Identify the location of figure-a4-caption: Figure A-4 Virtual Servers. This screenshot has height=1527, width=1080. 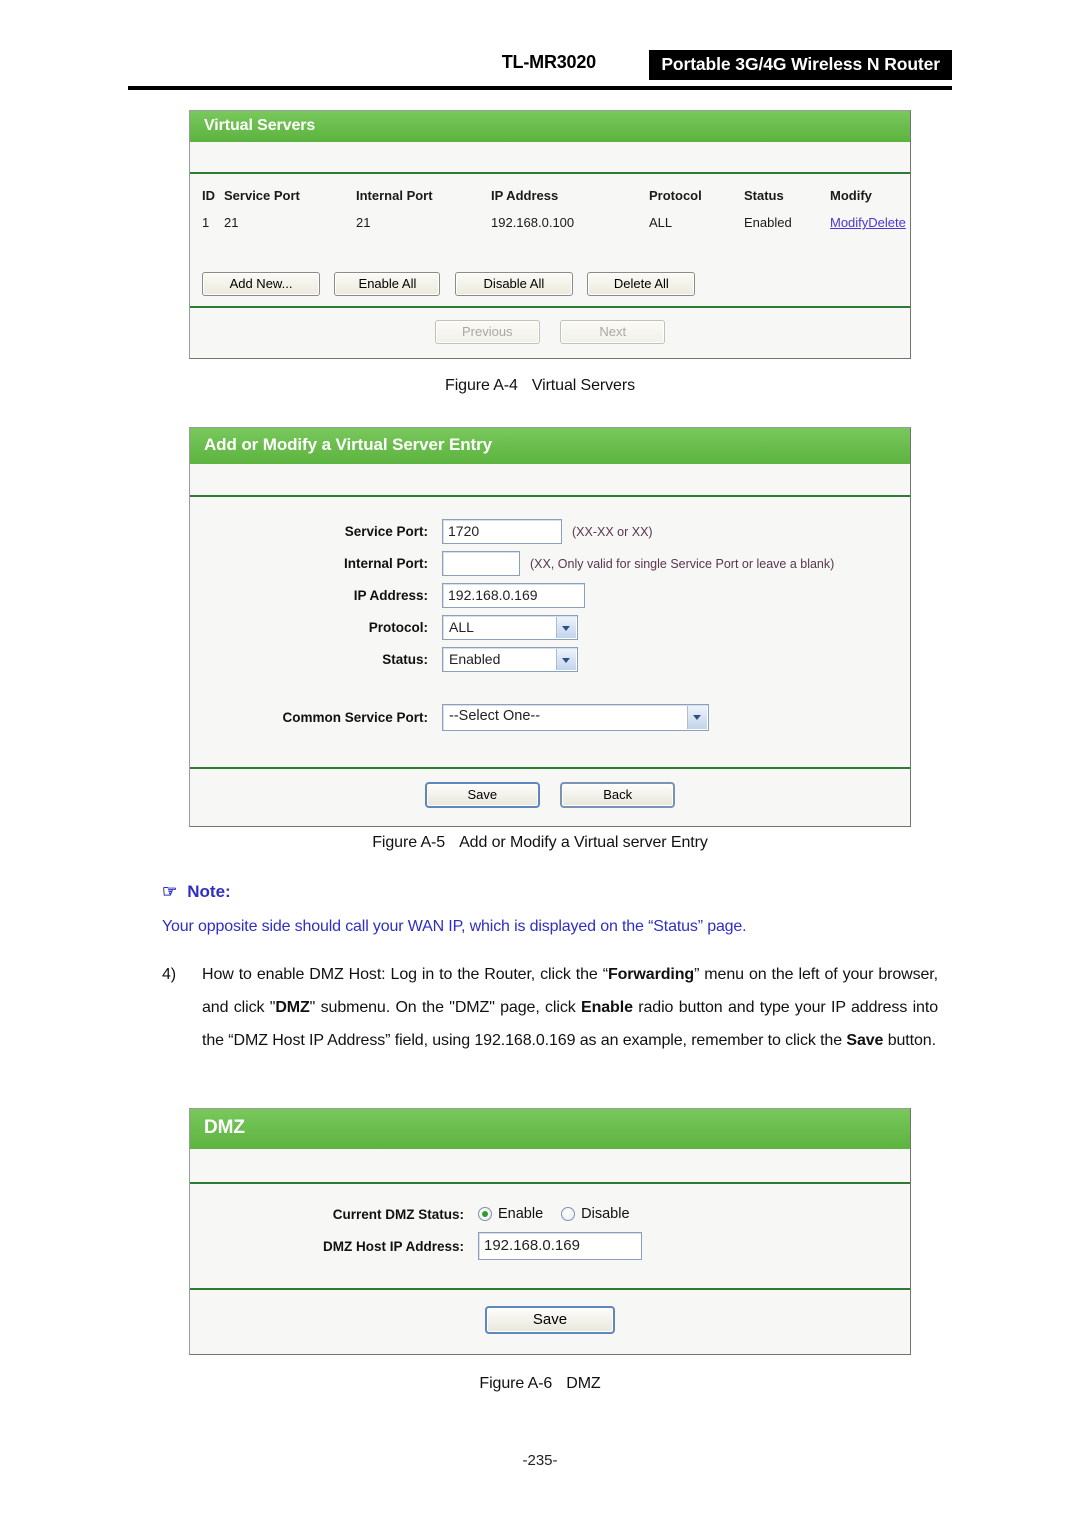
(540, 386).